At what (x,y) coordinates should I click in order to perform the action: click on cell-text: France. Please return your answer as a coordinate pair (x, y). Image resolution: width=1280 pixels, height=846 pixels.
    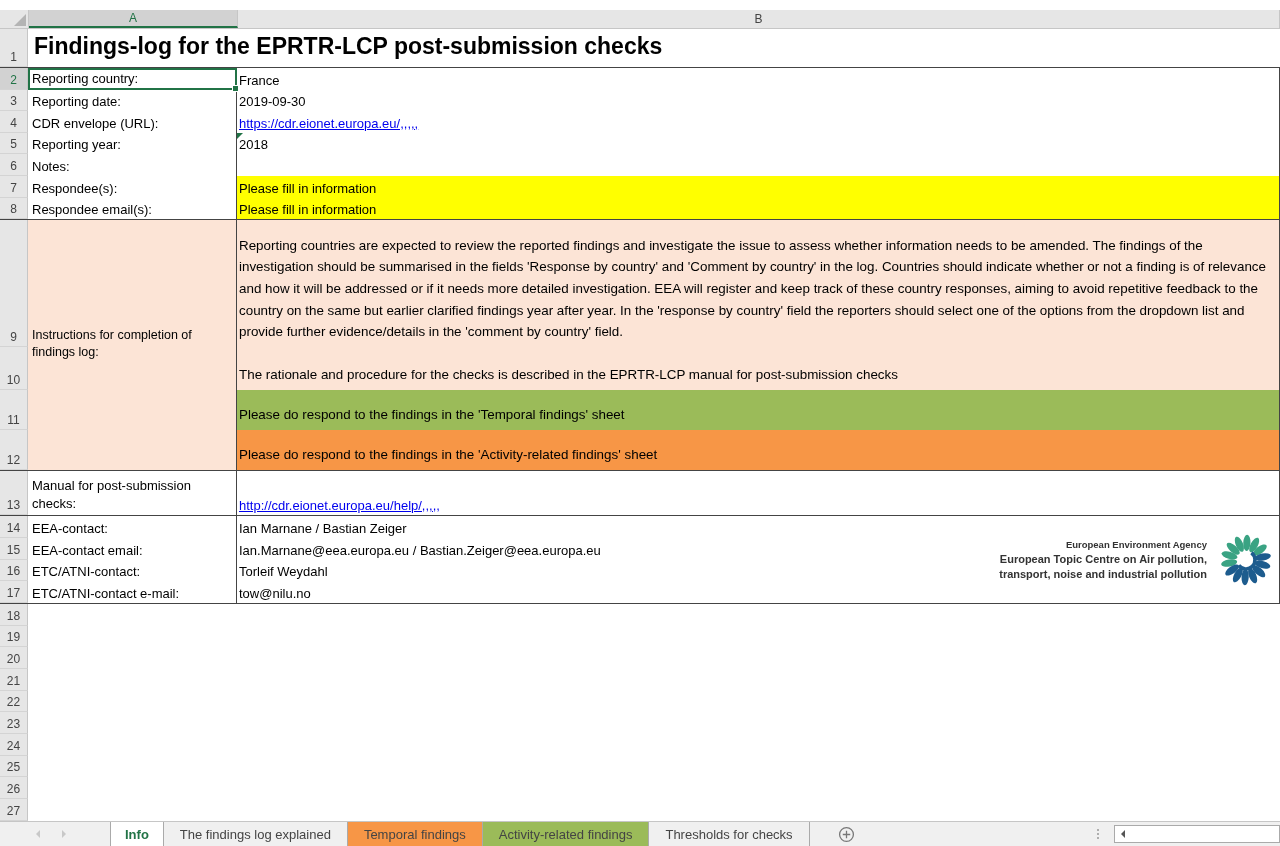
    Looking at the image, I should click on (259, 80).